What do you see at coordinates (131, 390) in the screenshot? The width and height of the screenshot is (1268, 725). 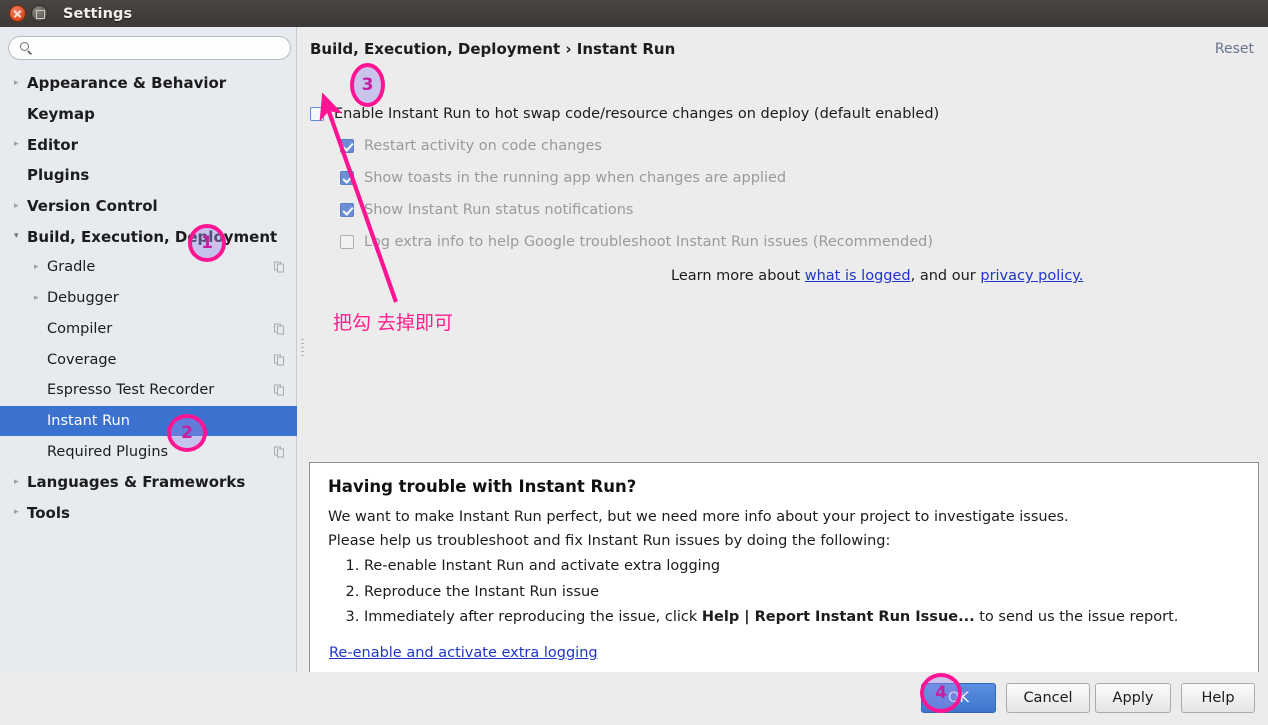 I see `sidebar-item-label: Espresso Test Recorder` at bounding box center [131, 390].